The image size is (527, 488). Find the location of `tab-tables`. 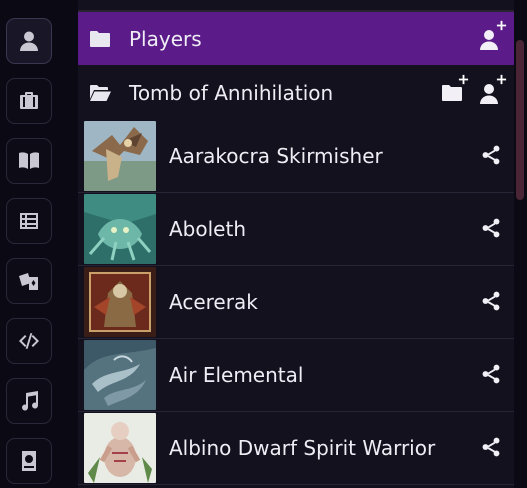

tab-tables is located at coordinates (29, 221).